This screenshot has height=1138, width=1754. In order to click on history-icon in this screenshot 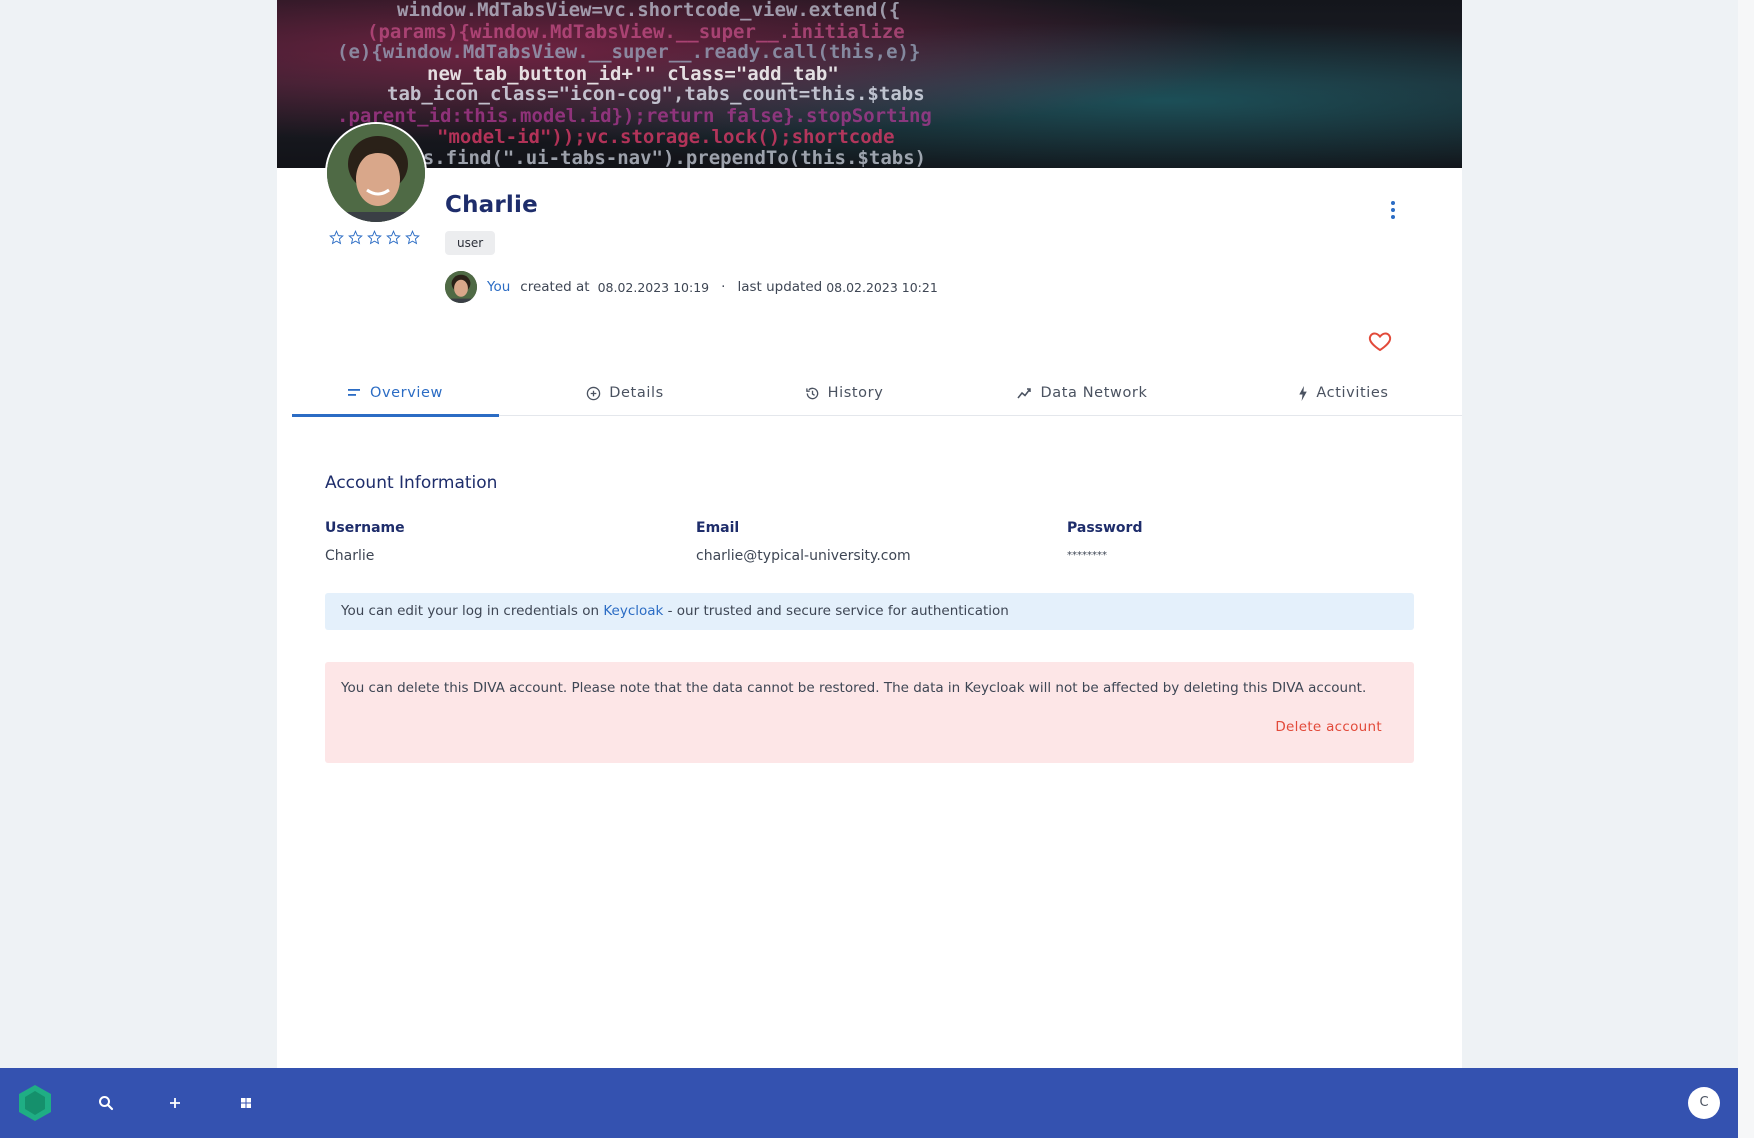, I will do `click(811, 393)`.